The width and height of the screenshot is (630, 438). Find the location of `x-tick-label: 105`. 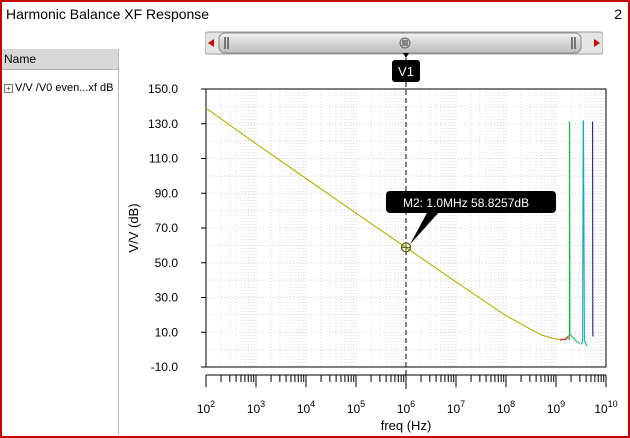

x-tick-label: 105 is located at coordinates (356, 407).